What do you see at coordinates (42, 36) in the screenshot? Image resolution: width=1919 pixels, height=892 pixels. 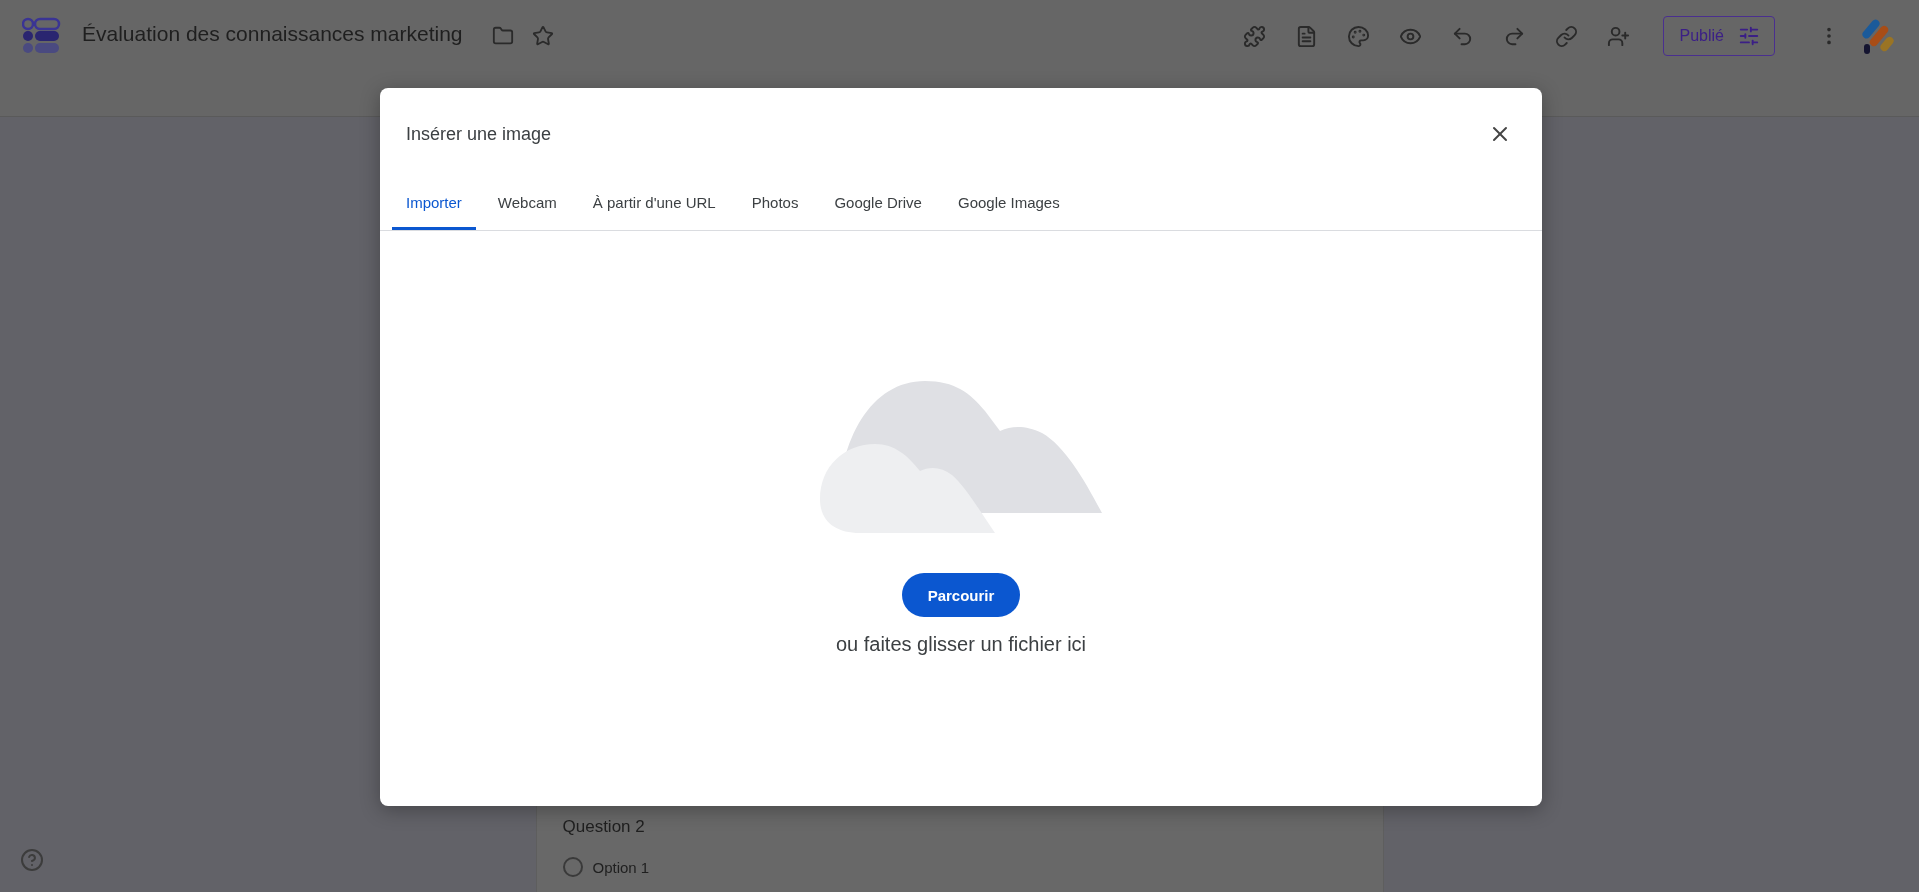 I see `forms-logo` at bounding box center [42, 36].